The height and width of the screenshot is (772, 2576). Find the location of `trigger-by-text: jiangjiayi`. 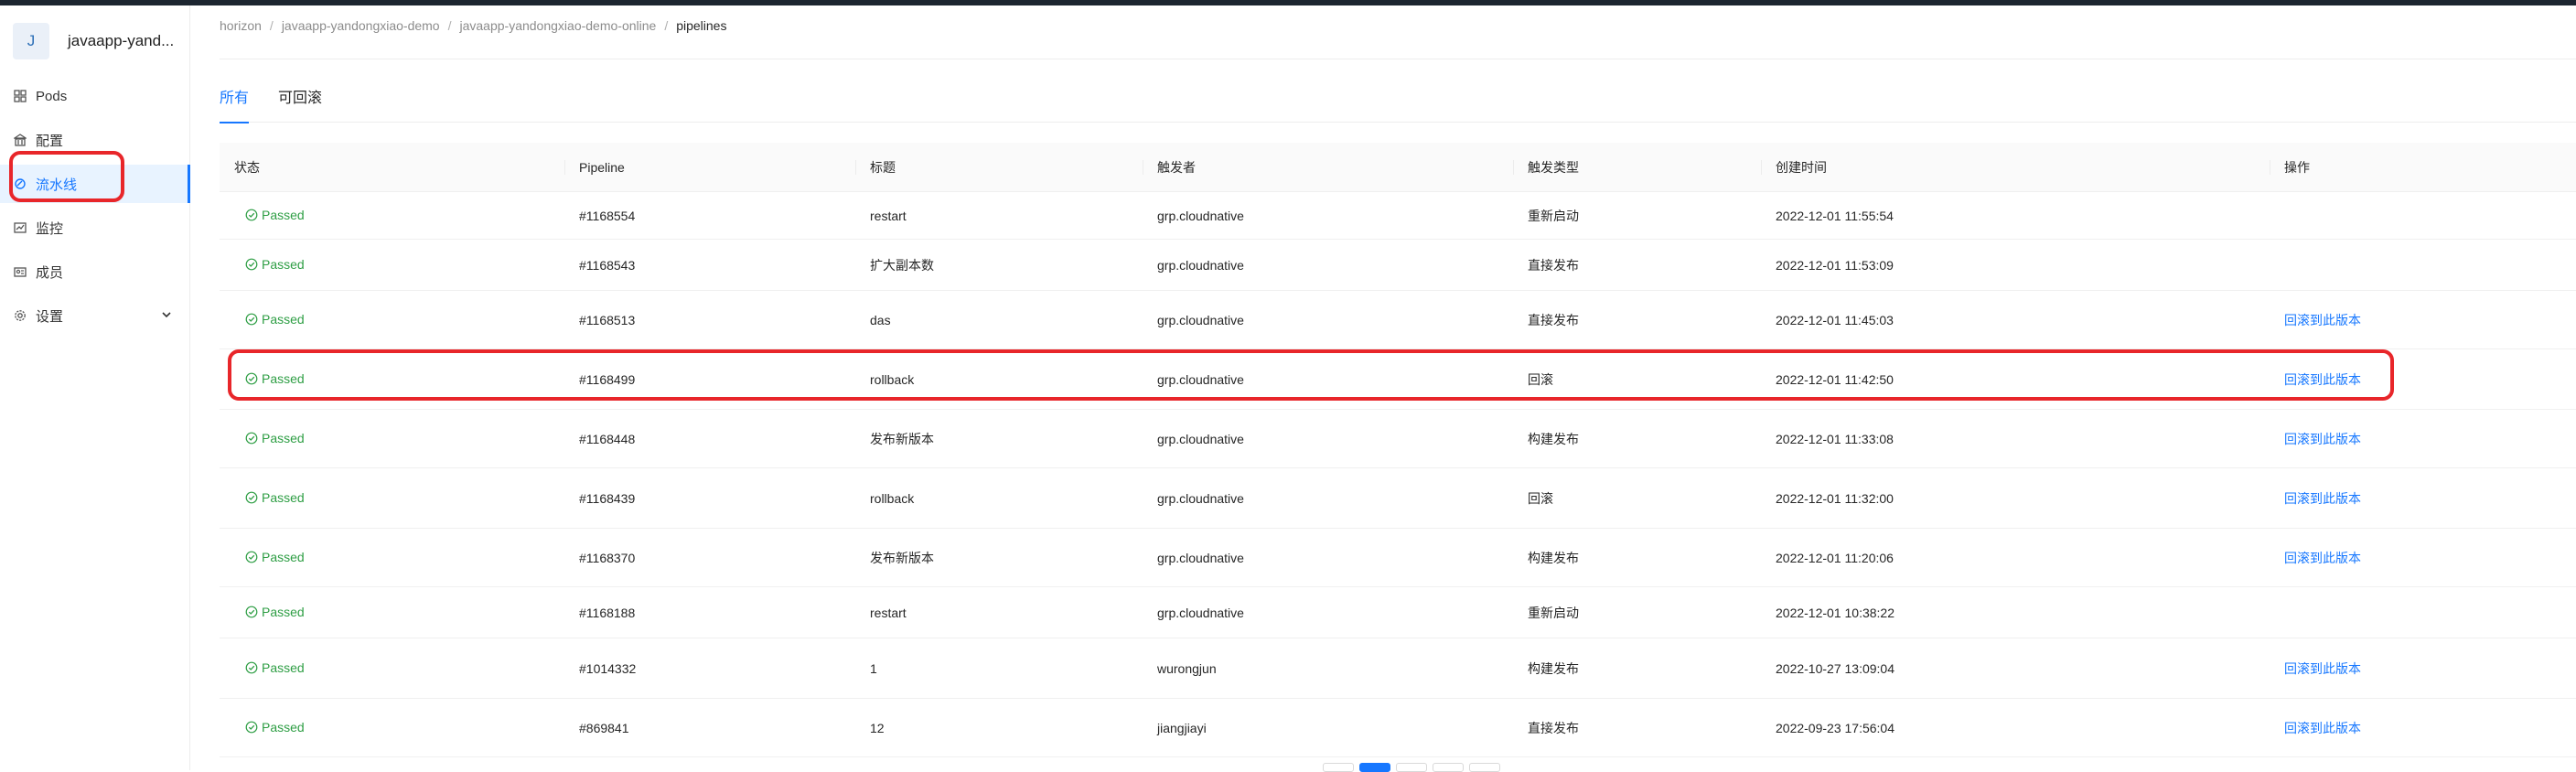

trigger-by-text: jiangjiayi is located at coordinates (1182, 728).